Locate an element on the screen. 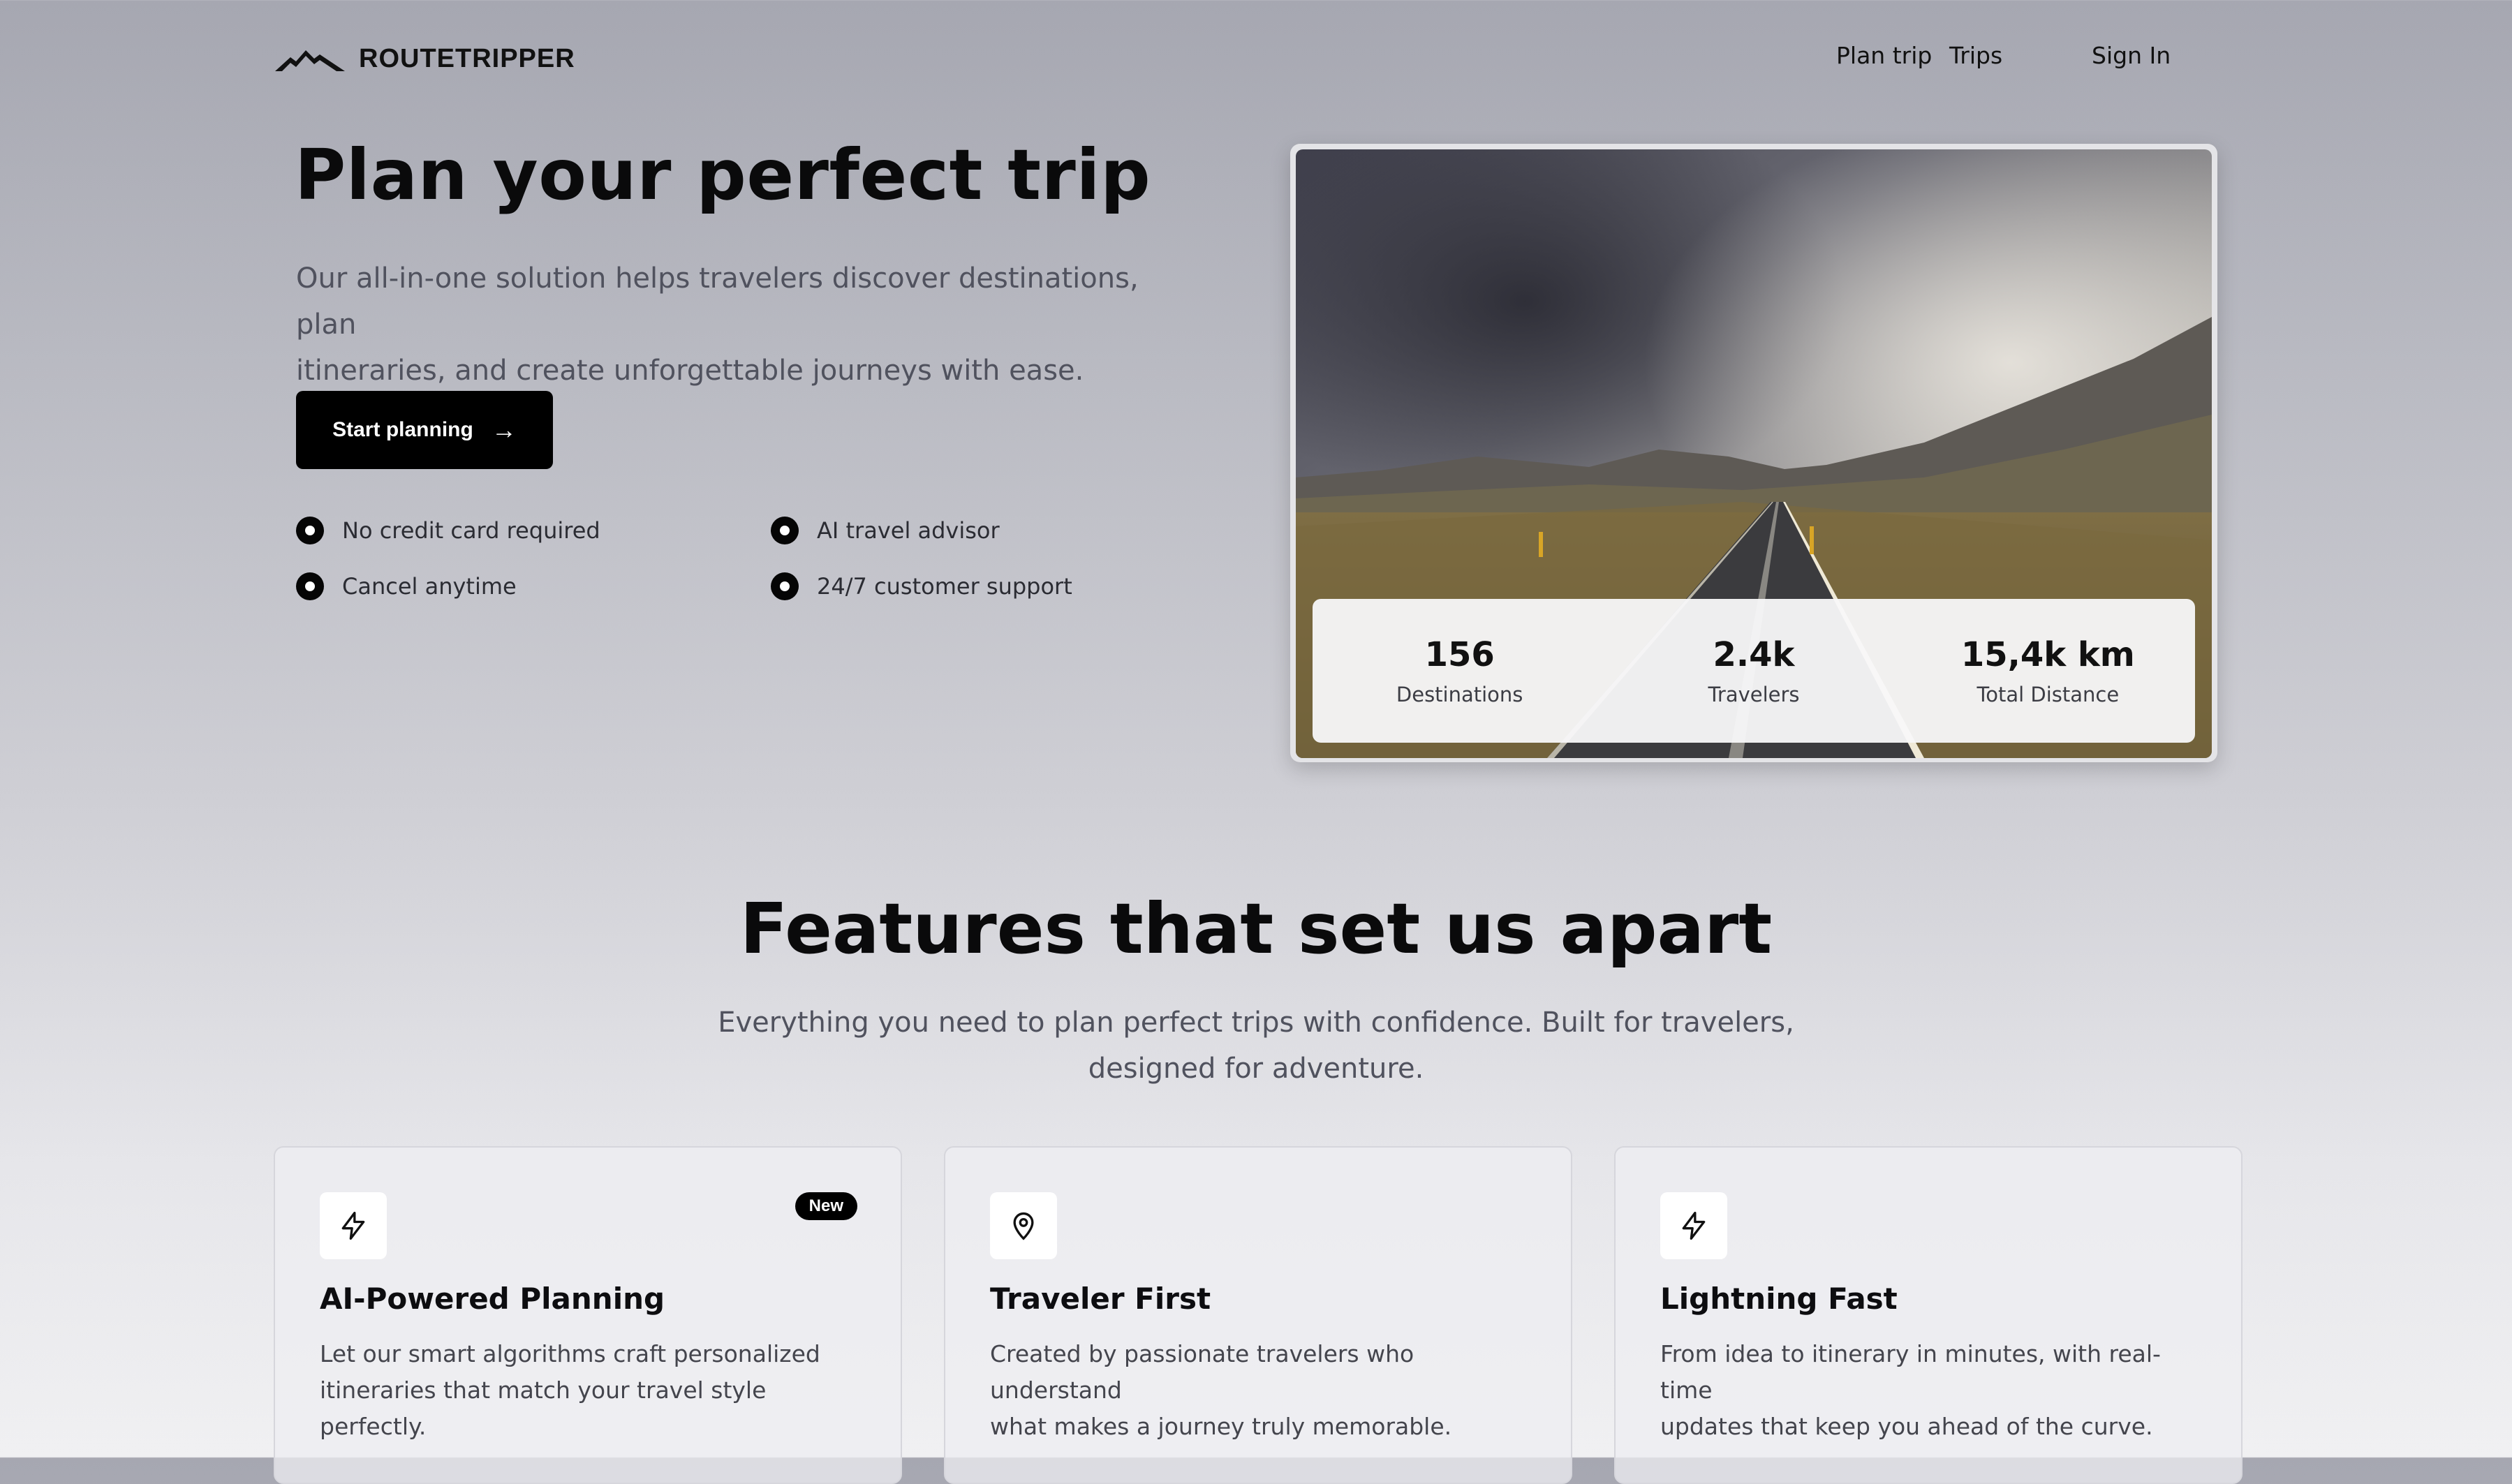  sign-in-link: Sign In is located at coordinates (2131, 55).